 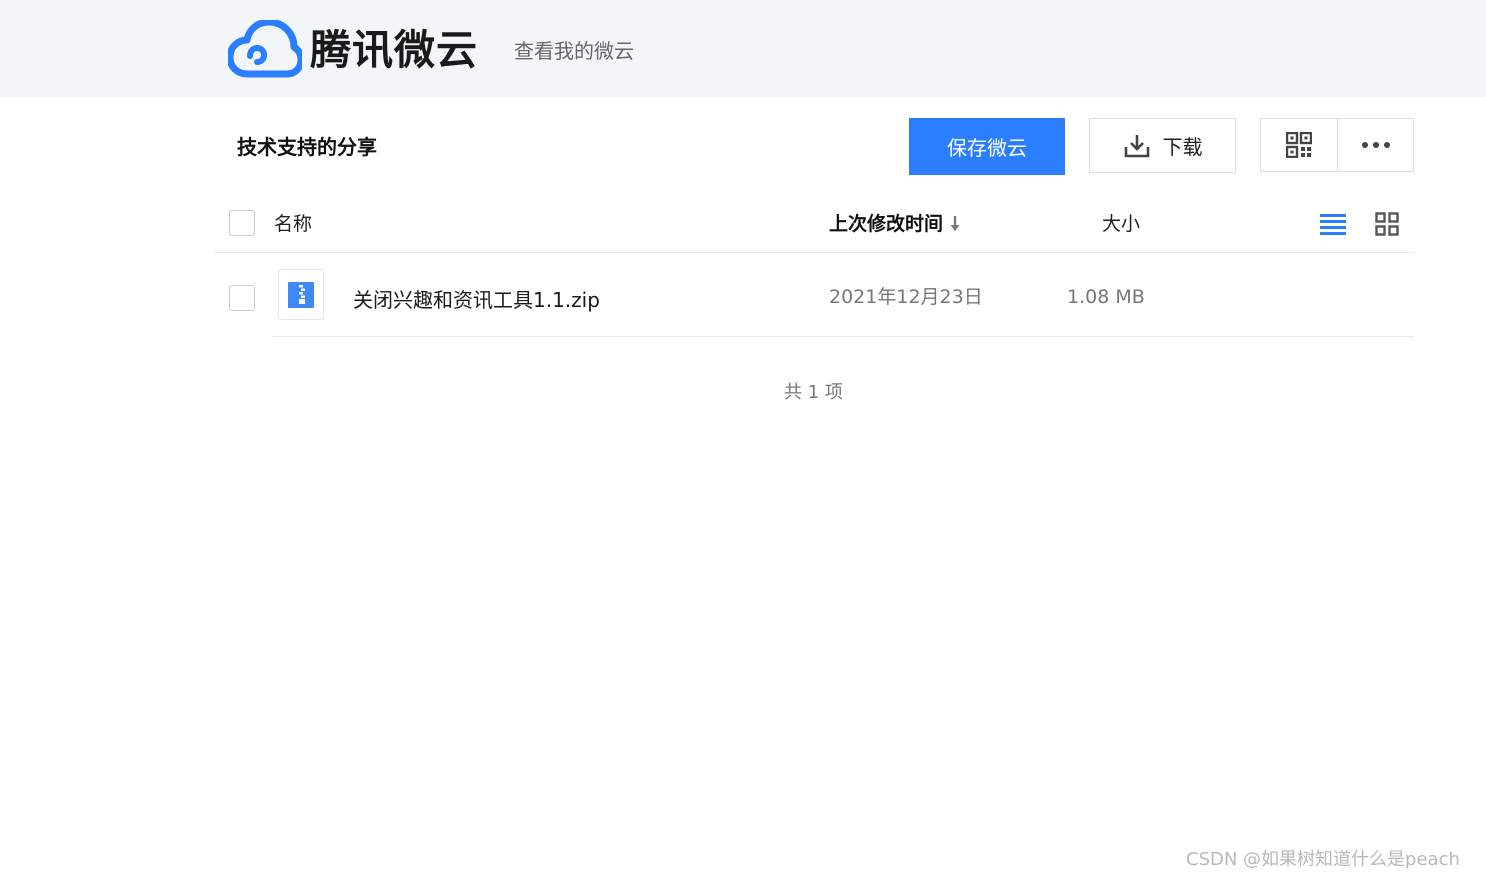 I want to click on save-to-weiyun-button: 保存微云, so click(x=987, y=146).